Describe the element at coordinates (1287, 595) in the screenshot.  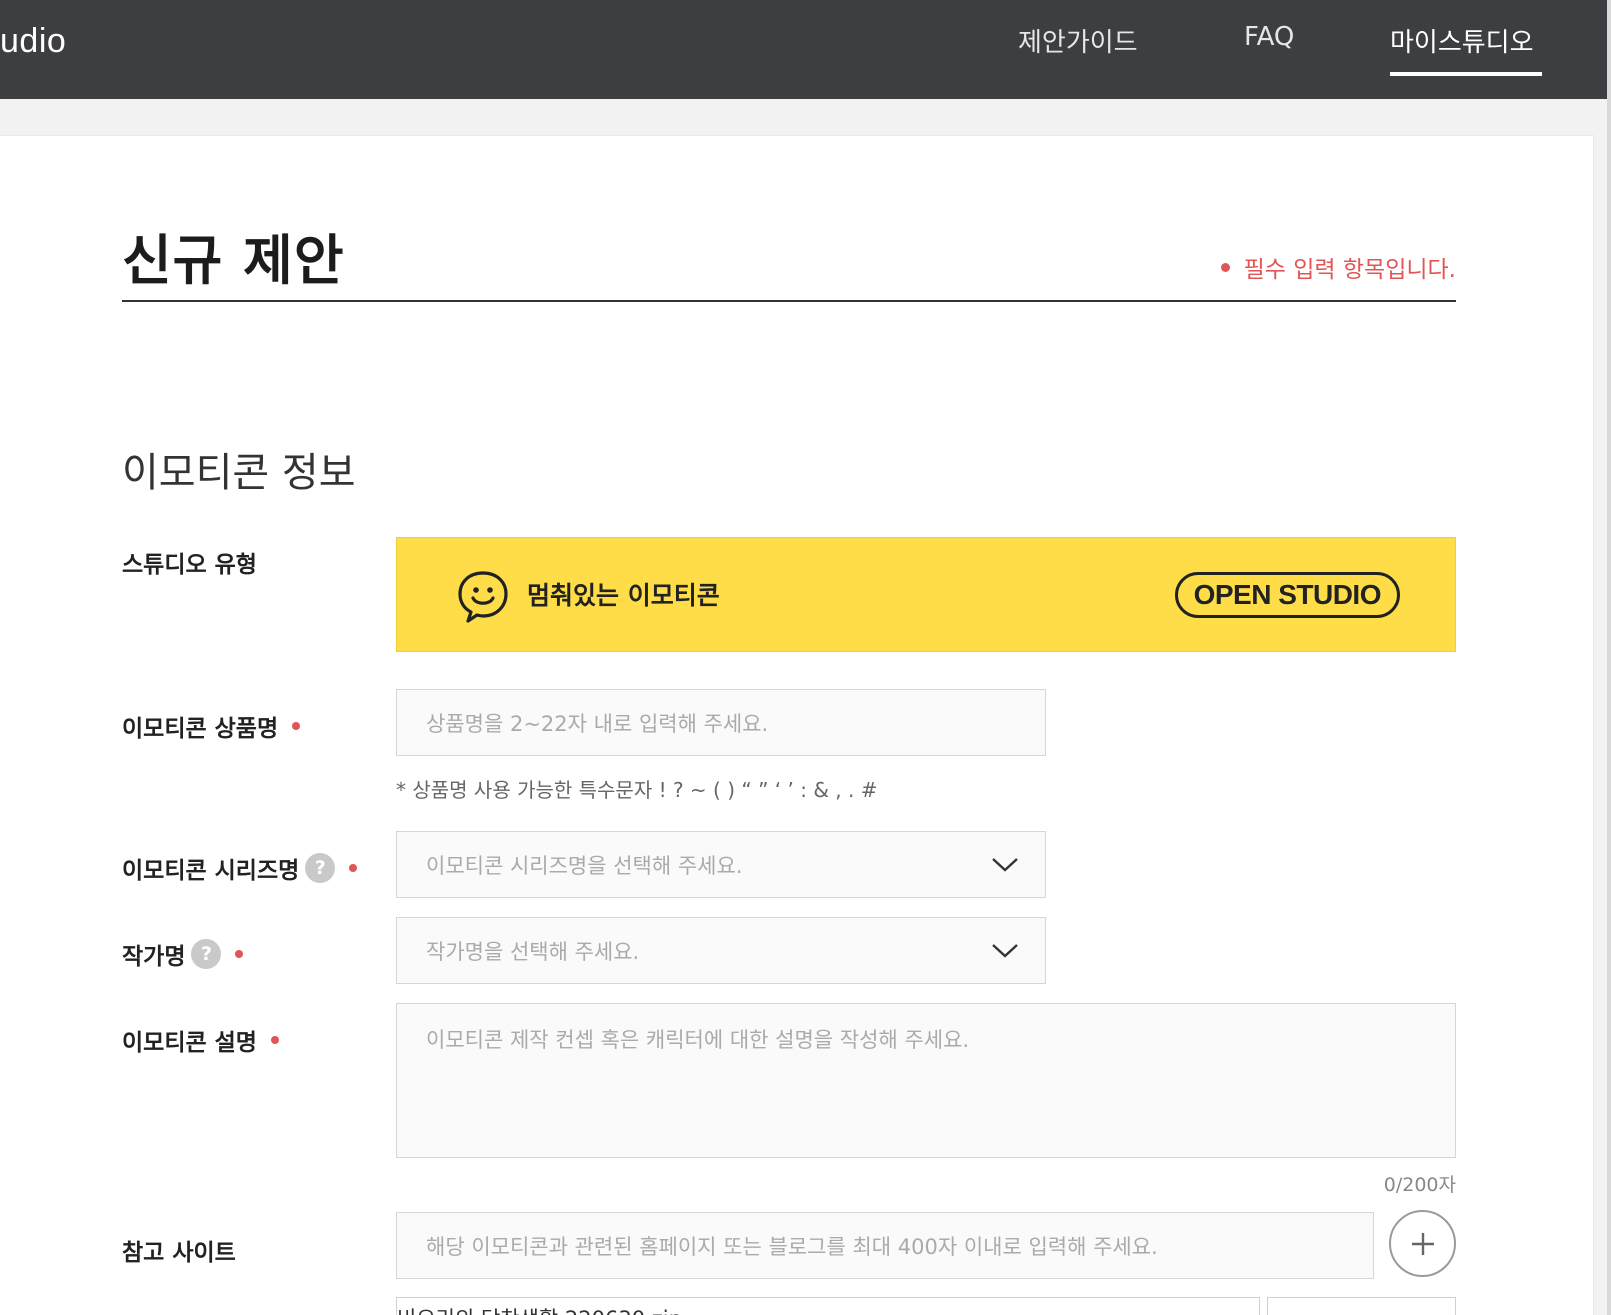
I see `open-studio-badge: OPEN STUDIO` at that location.